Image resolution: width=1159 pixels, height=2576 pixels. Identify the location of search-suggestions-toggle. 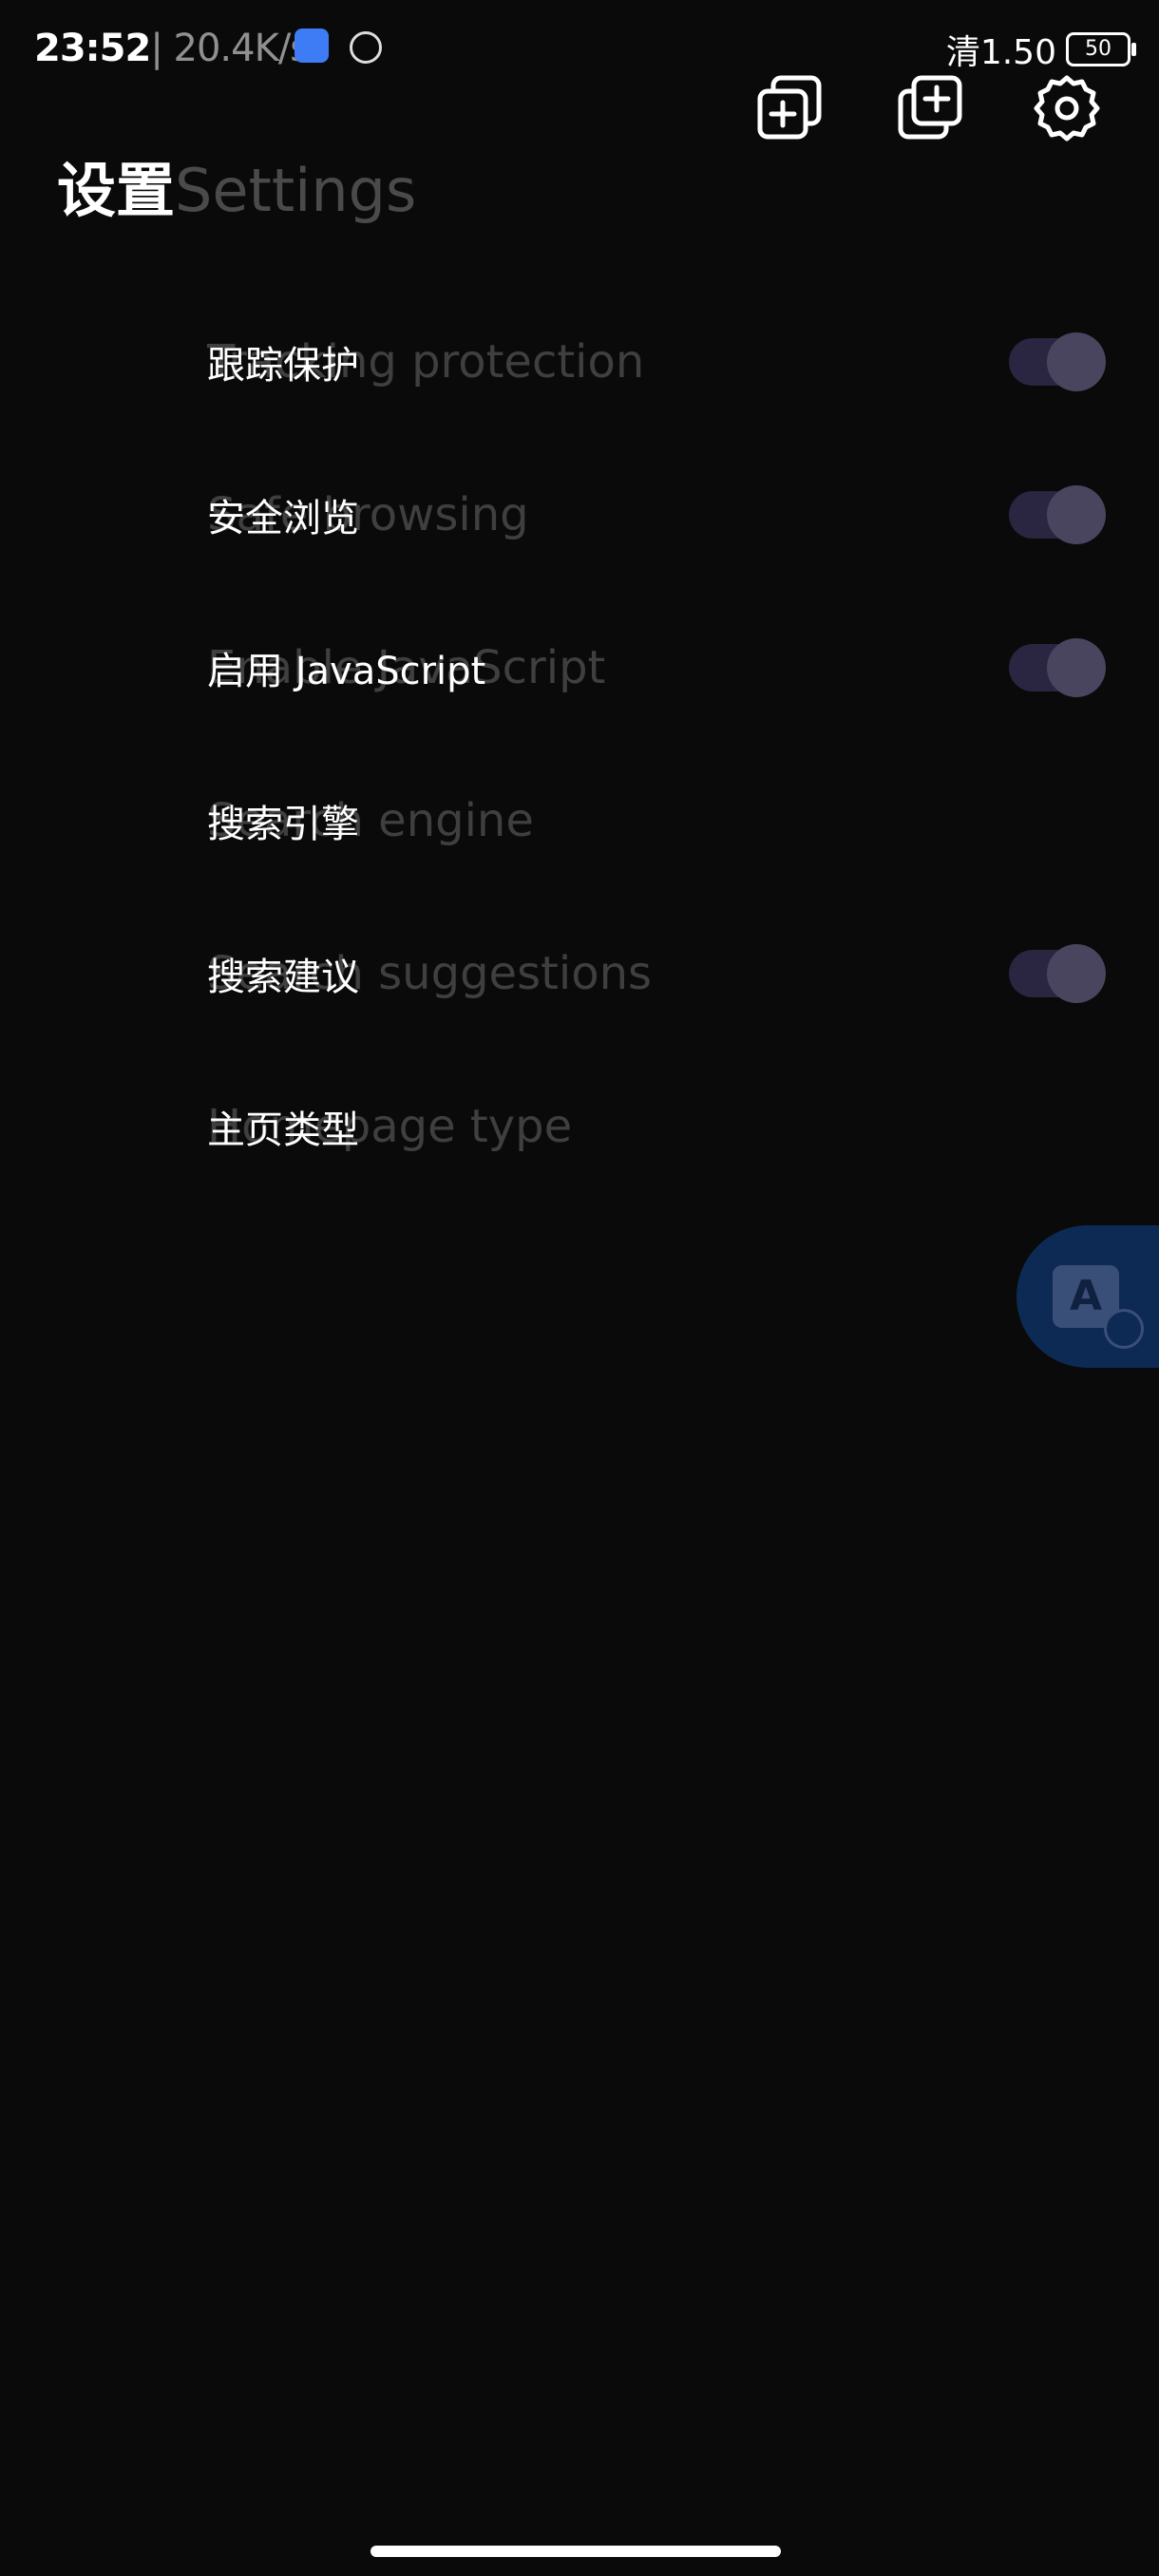
(1057, 973).